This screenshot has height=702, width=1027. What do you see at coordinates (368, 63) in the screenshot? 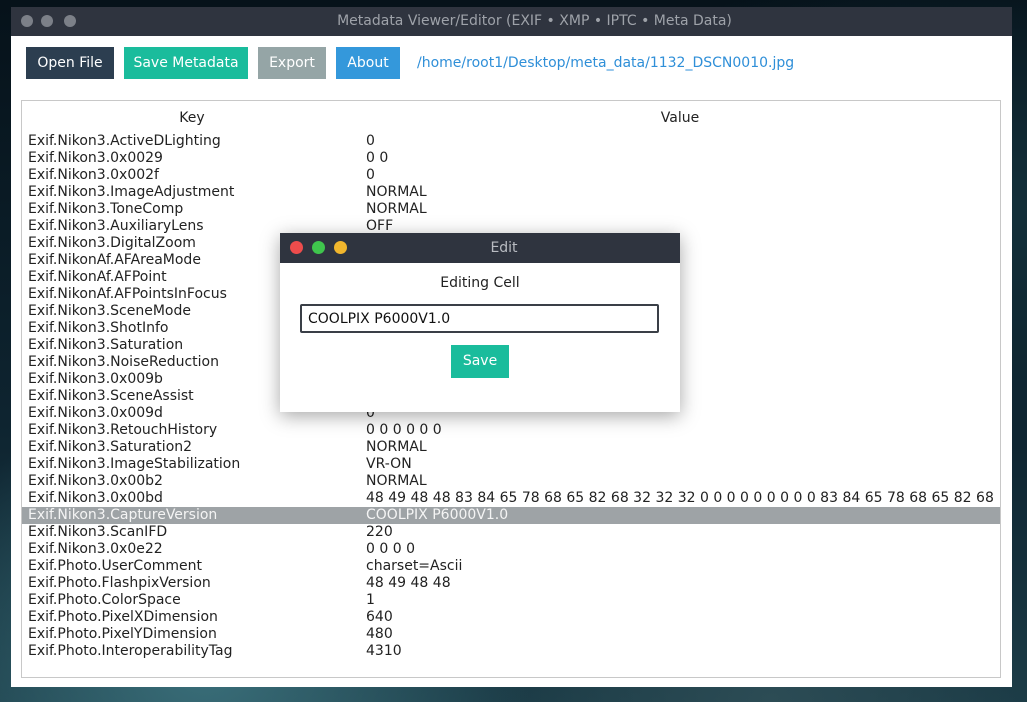
I see `about-button: About` at bounding box center [368, 63].